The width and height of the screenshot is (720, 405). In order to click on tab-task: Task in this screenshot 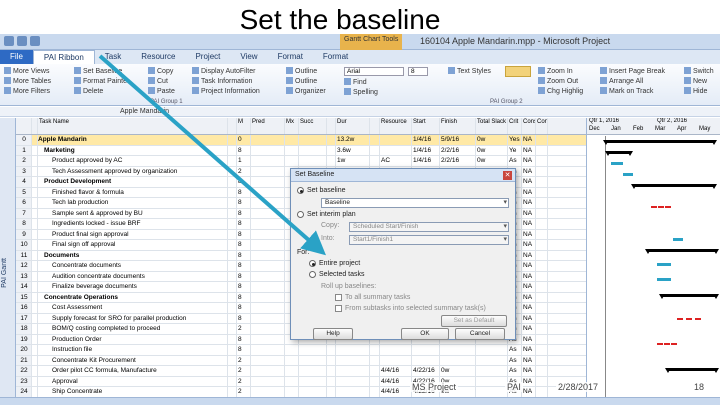, I will do `click(113, 57)`.